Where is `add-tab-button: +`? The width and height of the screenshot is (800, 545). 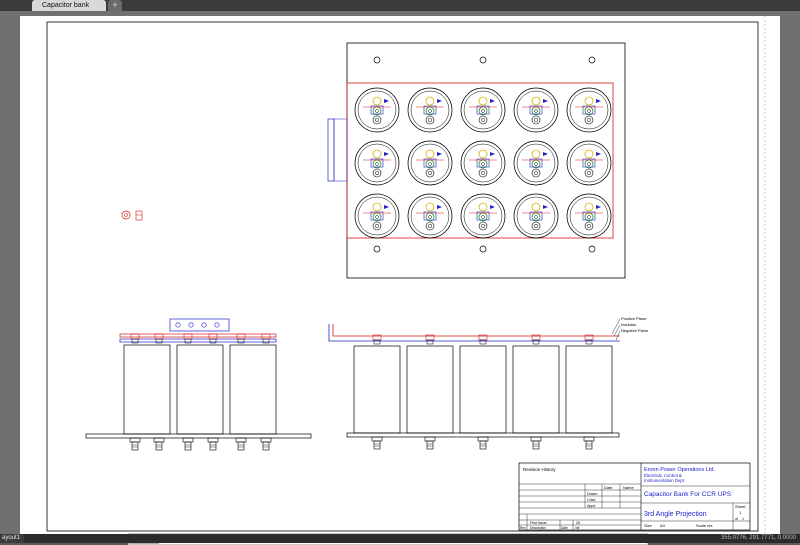
add-tab-button: + is located at coordinates (115, 5).